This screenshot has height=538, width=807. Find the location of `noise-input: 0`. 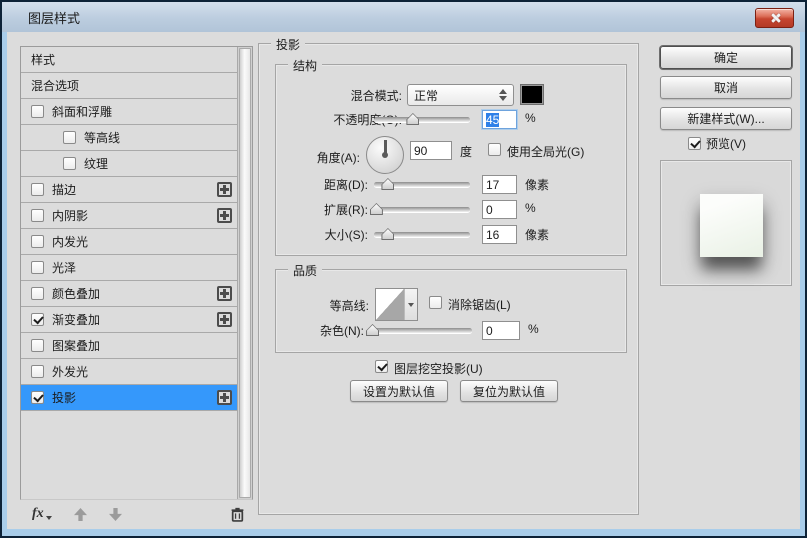

noise-input: 0 is located at coordinates (501, 330).